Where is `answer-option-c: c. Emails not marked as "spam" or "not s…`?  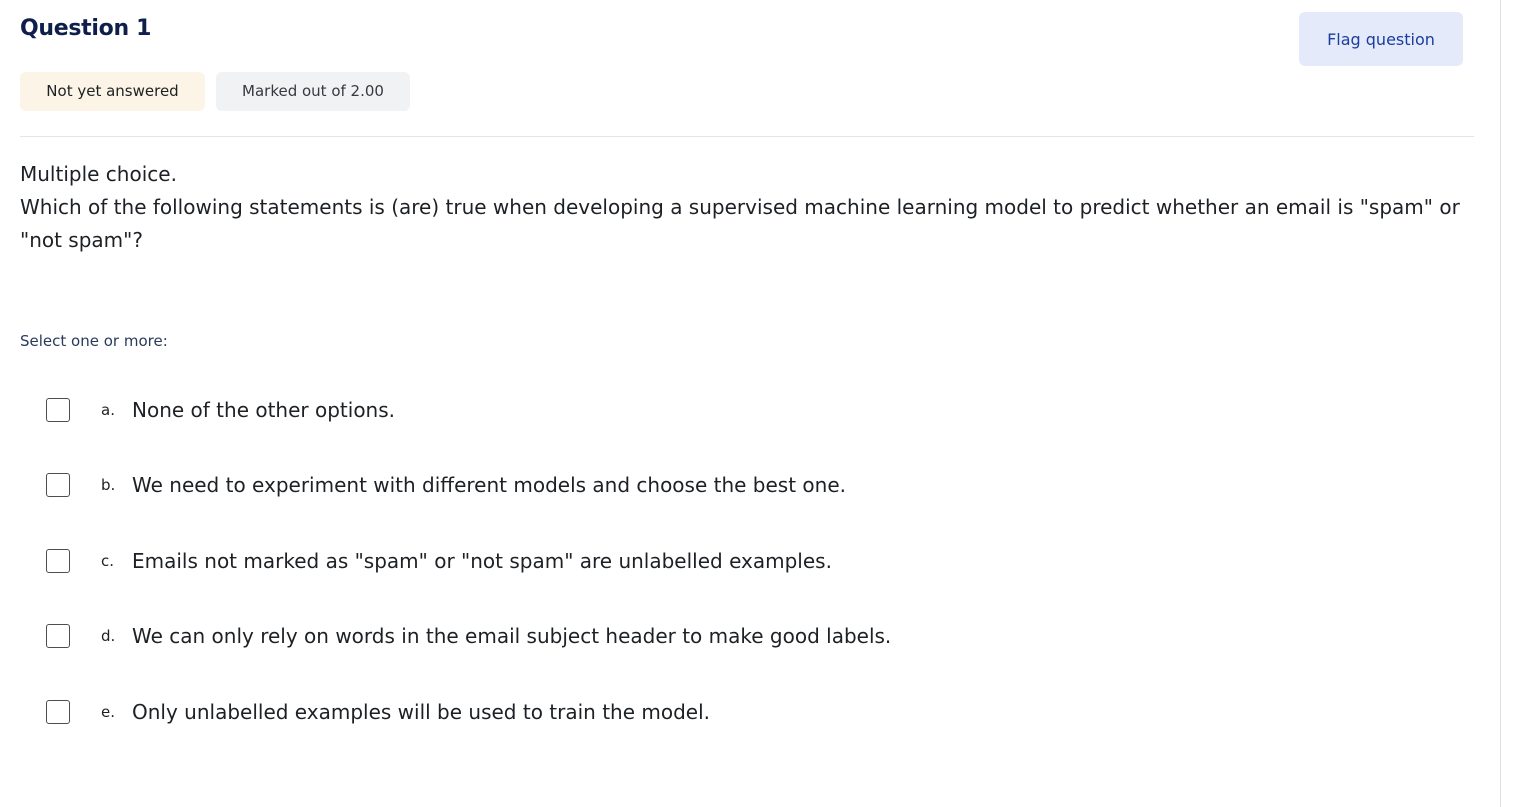
answer-option-c: c. Emails not marked as "spam" or "not s… is located at coordinates (646, 561).